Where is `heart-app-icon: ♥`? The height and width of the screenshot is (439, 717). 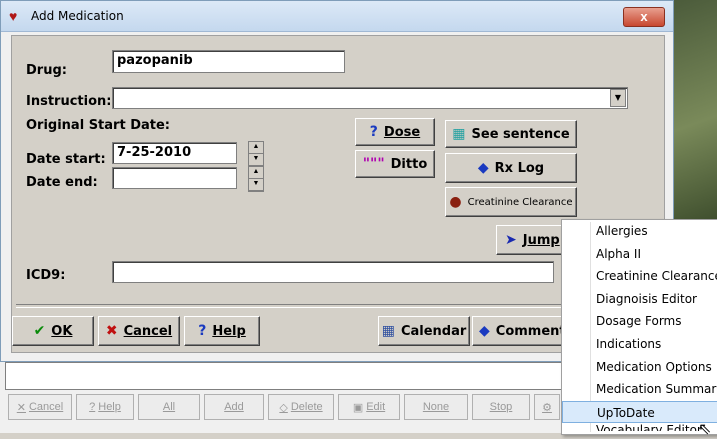 heart-app-icon: ♥ is located at coordinates (13, 16).